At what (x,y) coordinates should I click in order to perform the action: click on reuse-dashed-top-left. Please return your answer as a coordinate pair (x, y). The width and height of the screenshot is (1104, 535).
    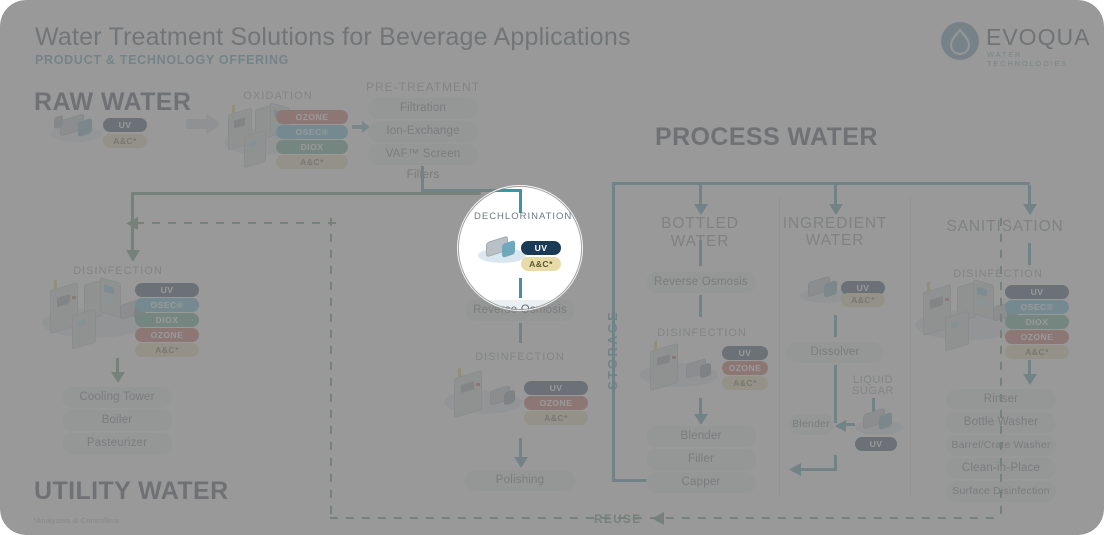
    Looking at the image, I should click on (236, 223).